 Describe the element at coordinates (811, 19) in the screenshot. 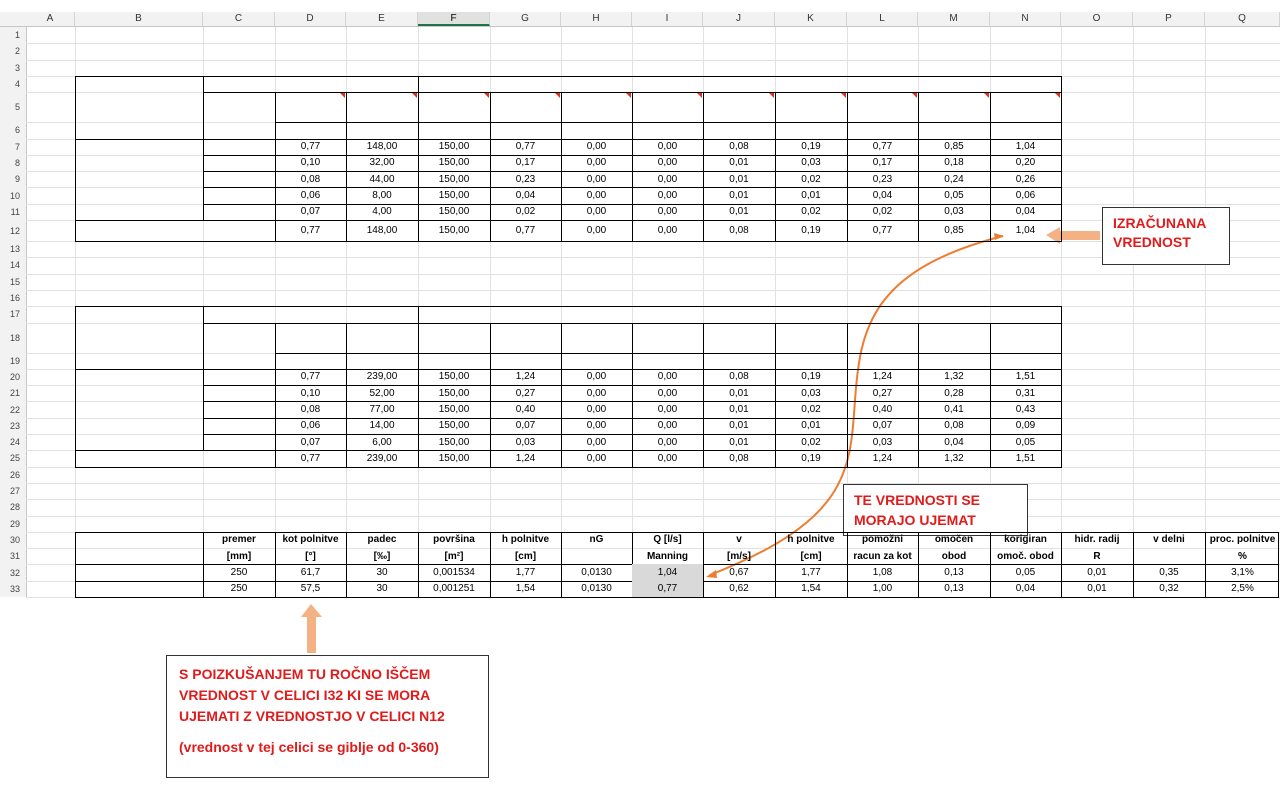

I see `column-header-k: K` at that location.